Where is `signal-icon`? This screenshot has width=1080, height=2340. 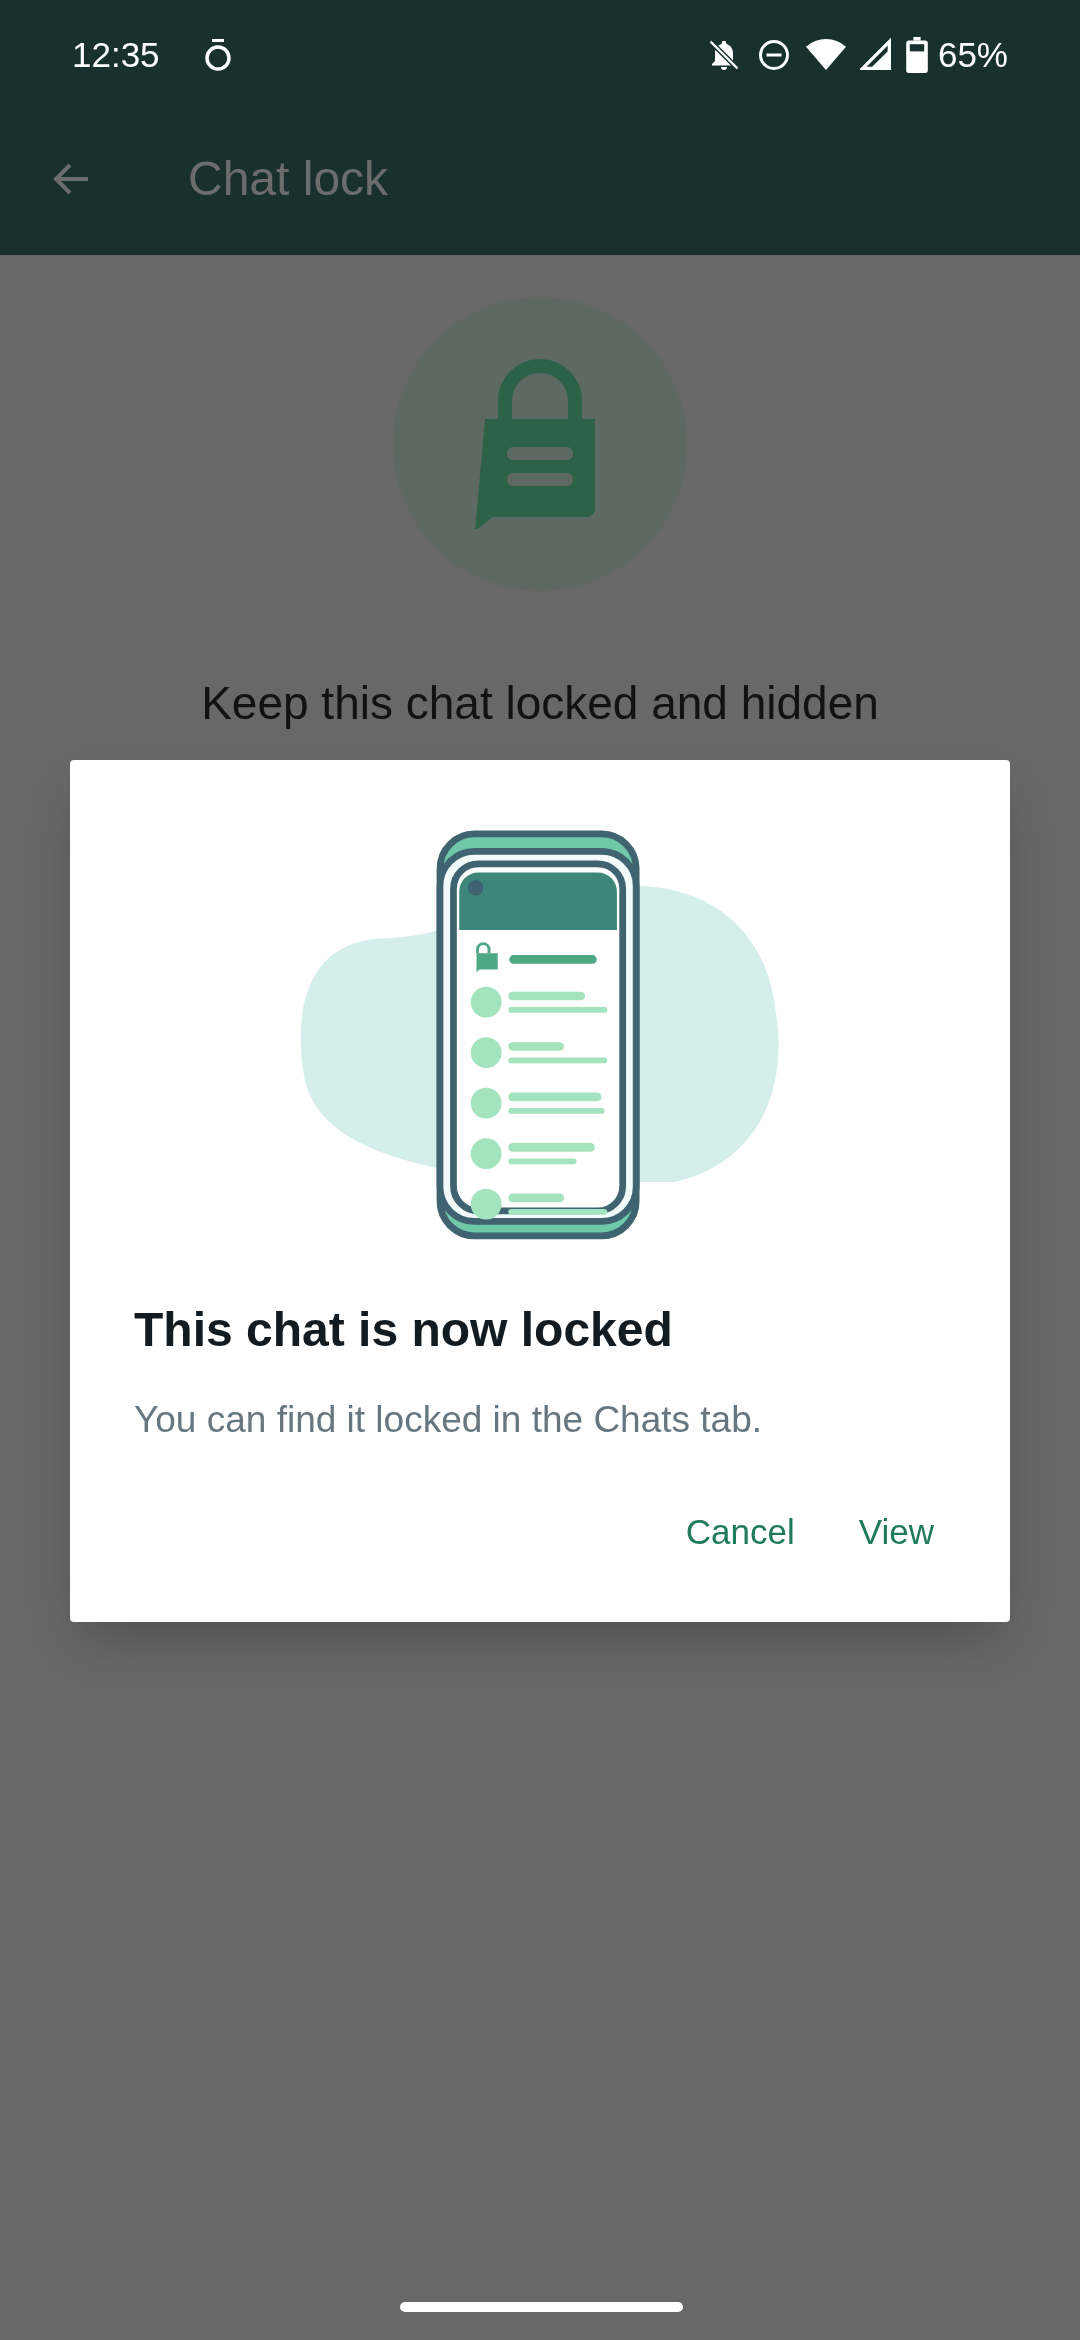
signal-icon is located at coordinates (875, 55).